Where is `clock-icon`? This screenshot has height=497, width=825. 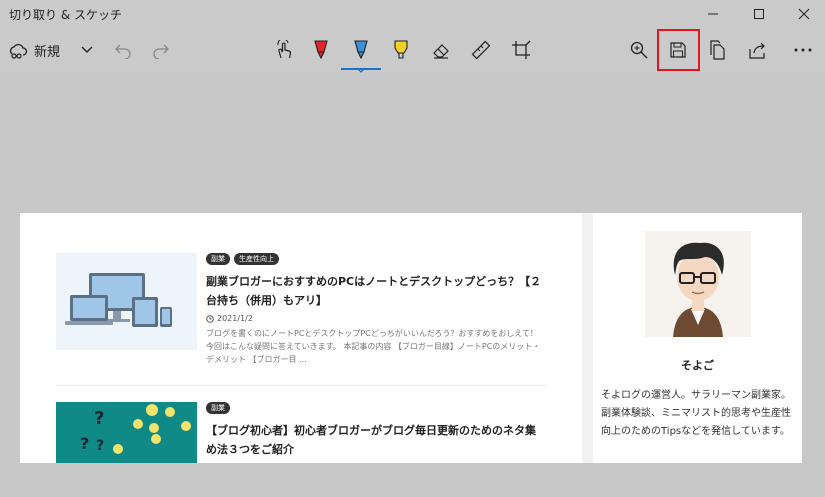 clock-icon is located at coordinates (210, 318).